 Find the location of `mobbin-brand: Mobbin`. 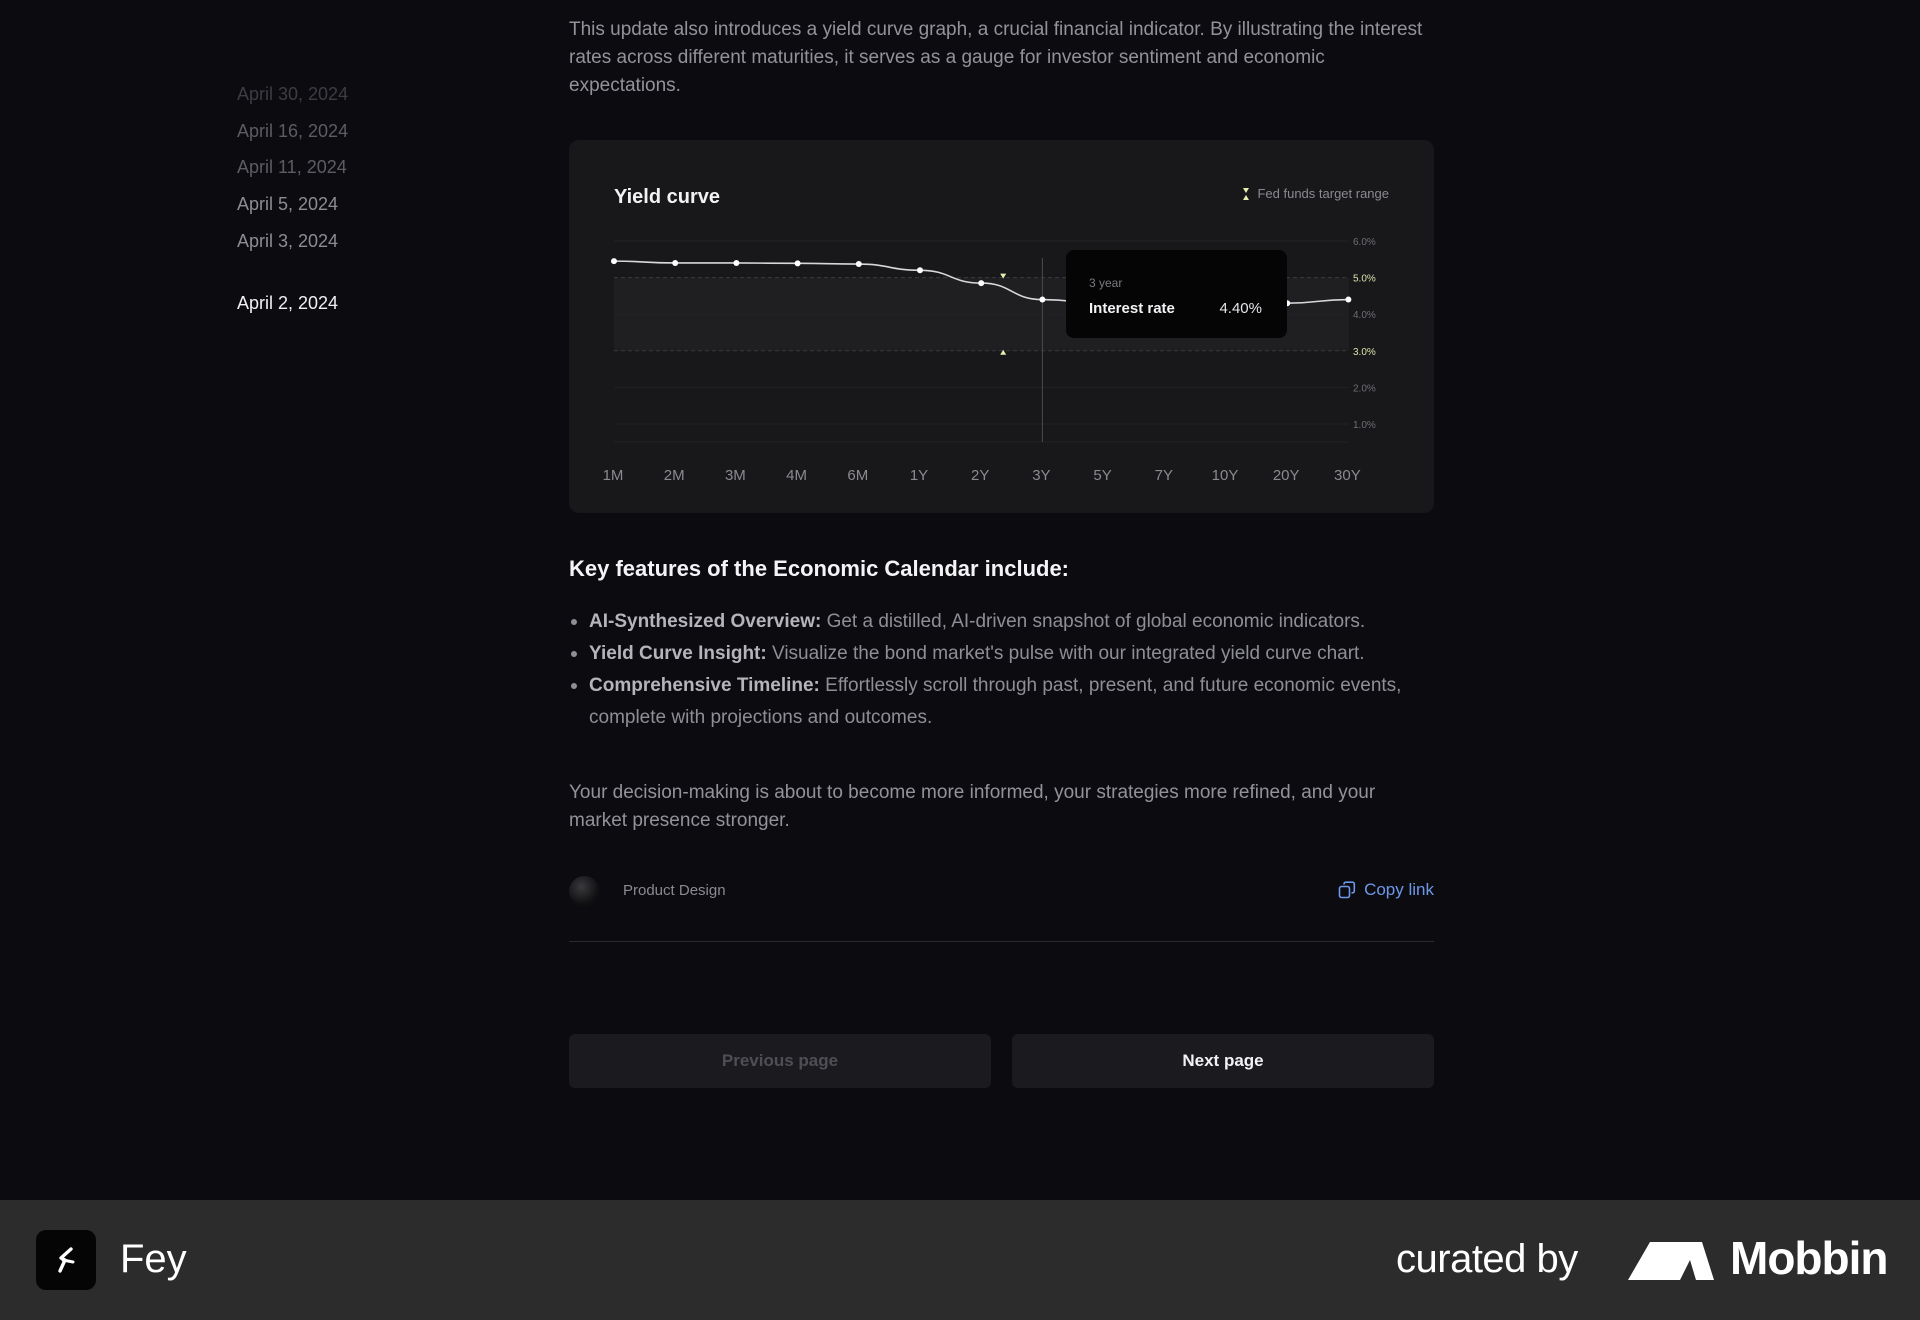

mobbin-brand: Mobbin is located at coordinates (1809, 1258).